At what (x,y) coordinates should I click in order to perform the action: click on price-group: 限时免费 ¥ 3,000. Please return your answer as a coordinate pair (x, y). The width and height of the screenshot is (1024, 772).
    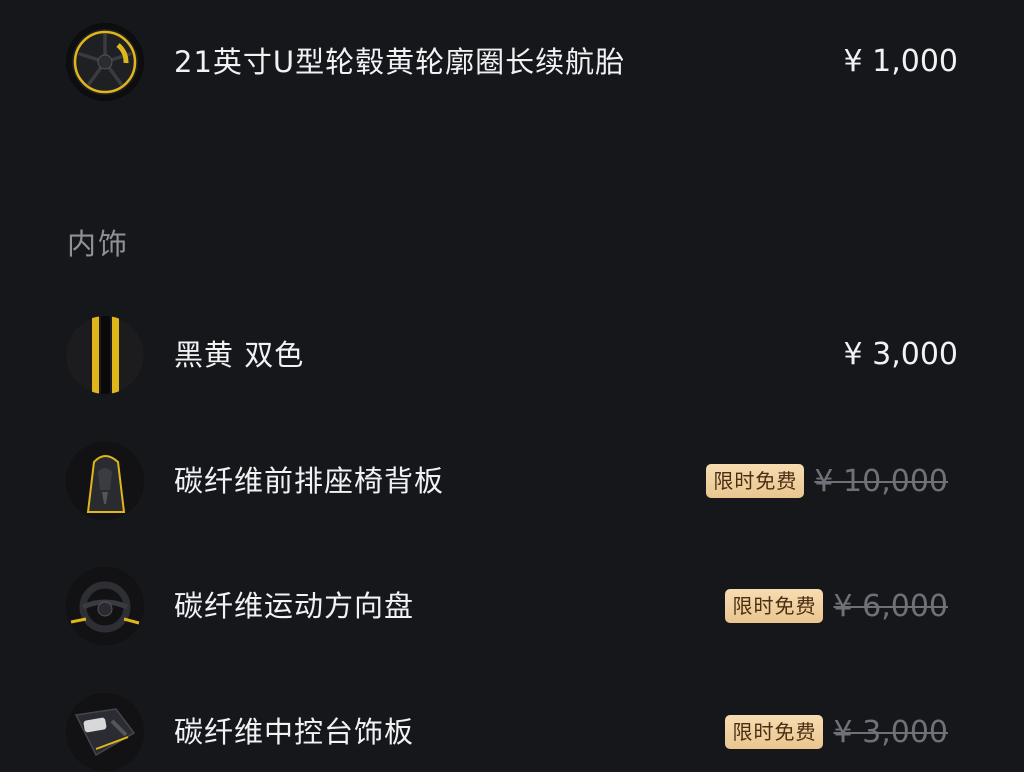
    Looking at the image, I should click on (836, 732).